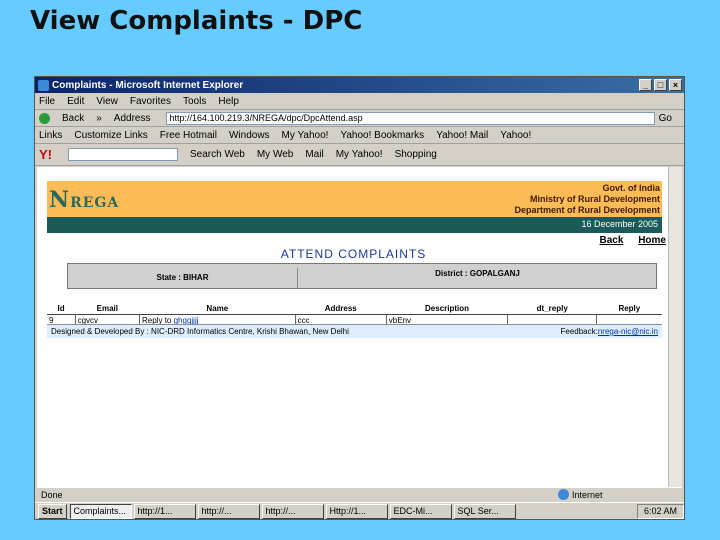 The height and width of the screenshot is (540, 720). I want to click on col-reply: Reply, so click(629, 309).